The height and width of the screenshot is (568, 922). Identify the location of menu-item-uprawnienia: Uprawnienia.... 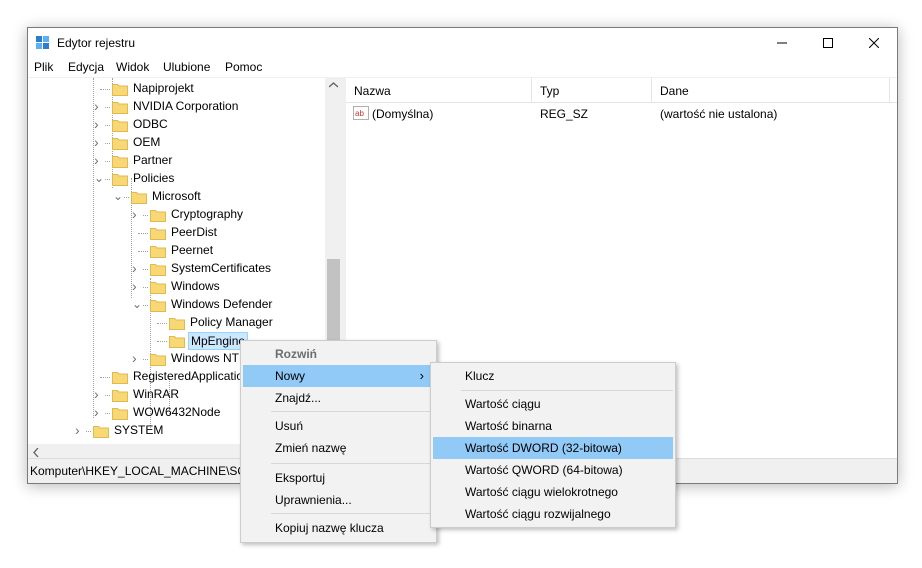
(338, 500).